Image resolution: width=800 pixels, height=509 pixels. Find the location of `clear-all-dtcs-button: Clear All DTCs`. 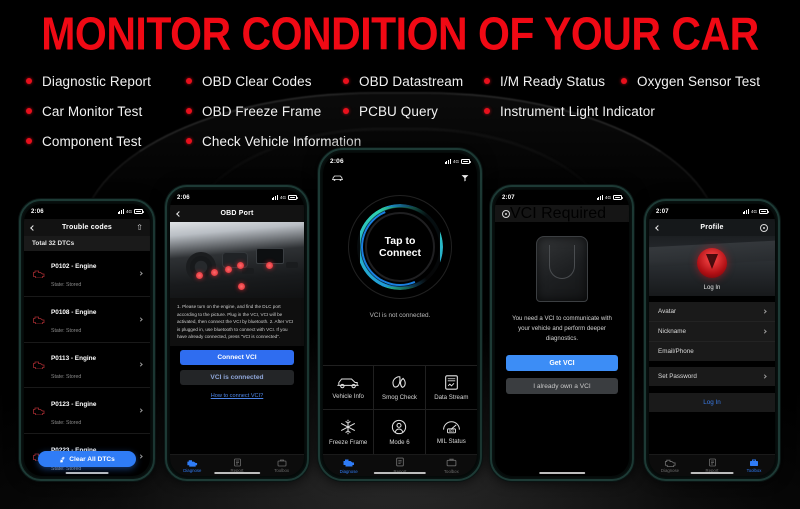

clear-all-dtcs-button: Clear All DTCs is located at coordinates (87, 459).